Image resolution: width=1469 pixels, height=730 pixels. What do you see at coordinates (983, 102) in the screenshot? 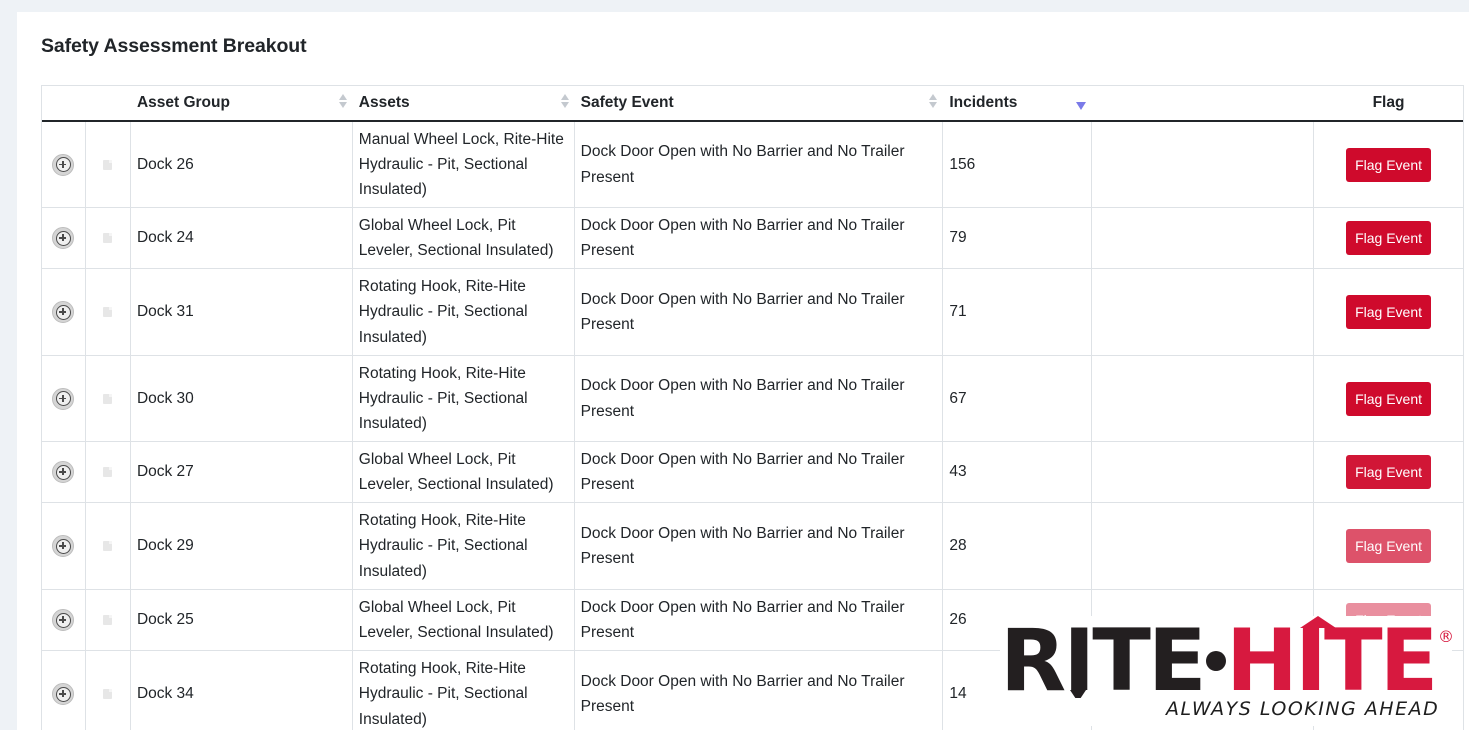
I see `header-incidents-label: Incidents` at bounding box center [983, 102].